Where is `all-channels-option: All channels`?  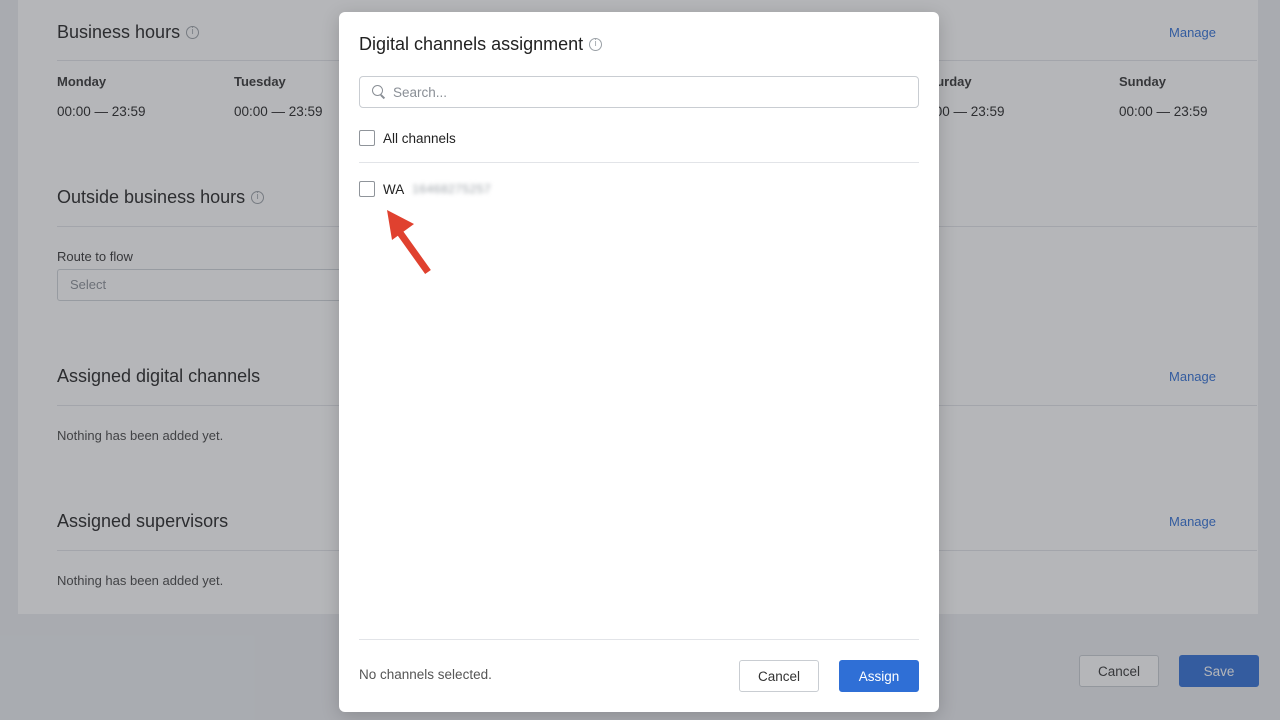 all-channels-option: All channels is located at coordinates (407, 138).